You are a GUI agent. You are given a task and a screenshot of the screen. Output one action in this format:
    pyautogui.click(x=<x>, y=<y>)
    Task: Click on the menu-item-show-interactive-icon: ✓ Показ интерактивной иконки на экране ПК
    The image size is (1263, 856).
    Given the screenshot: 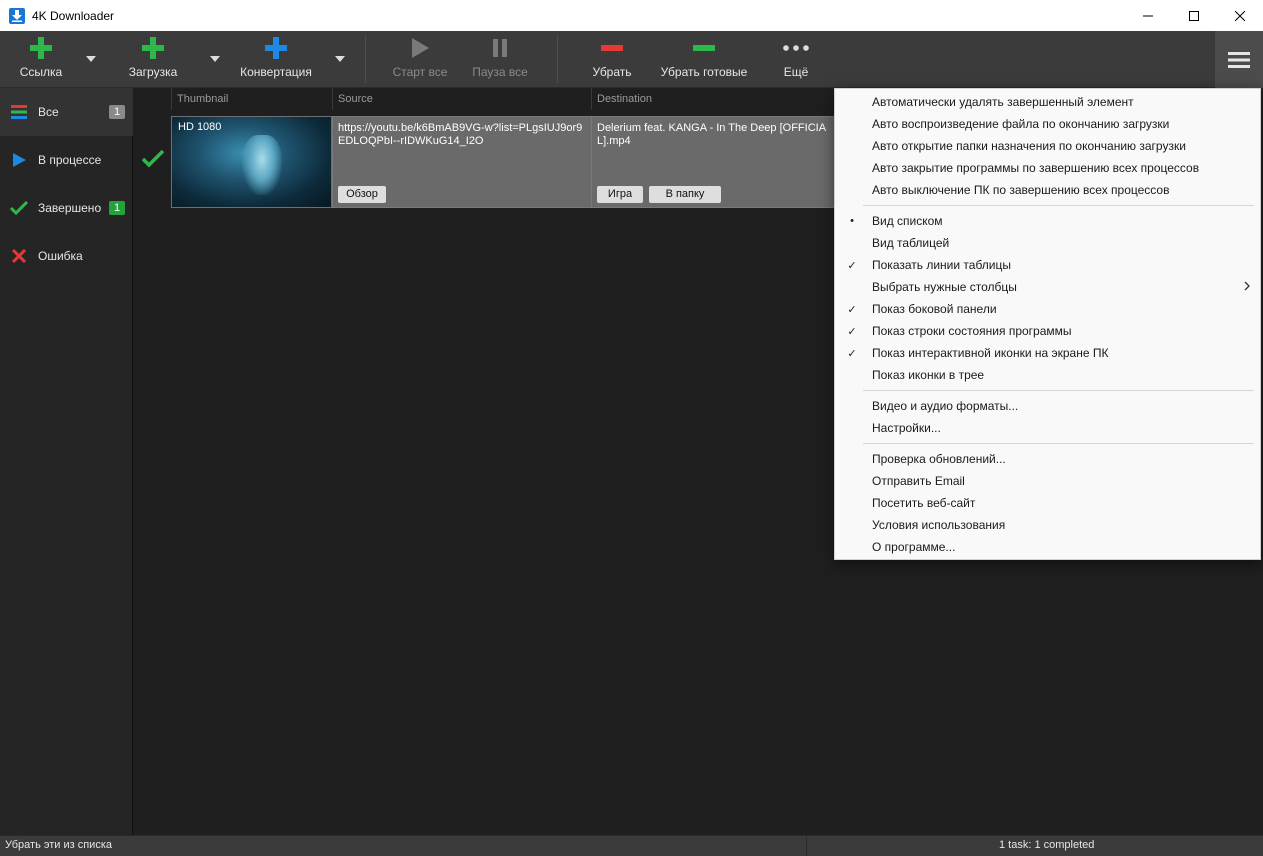 What is the action you would take?
    pyautogui.click(x=1048, y=353)
    